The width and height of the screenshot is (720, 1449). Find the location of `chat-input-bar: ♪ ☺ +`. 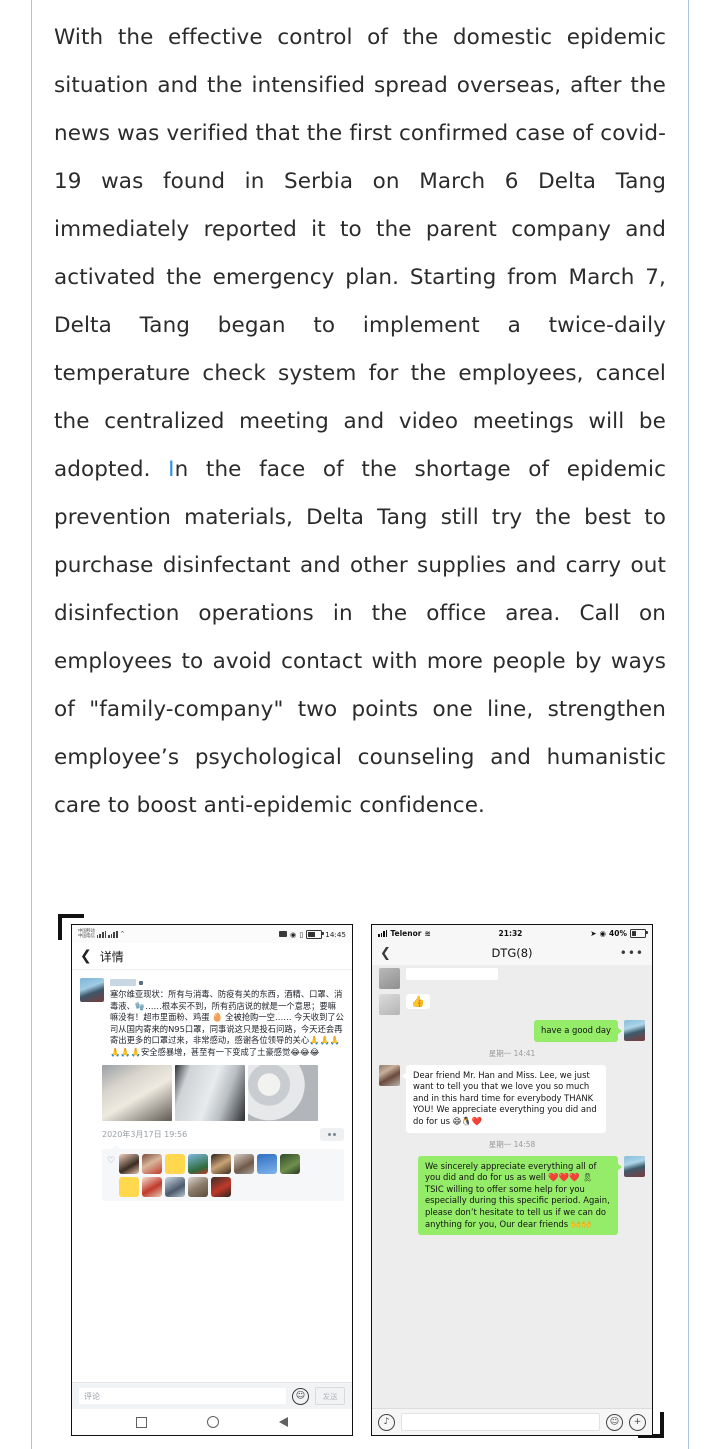

chat-input-bar: ♪ ☺ + is located at coordinates (512, 1421).